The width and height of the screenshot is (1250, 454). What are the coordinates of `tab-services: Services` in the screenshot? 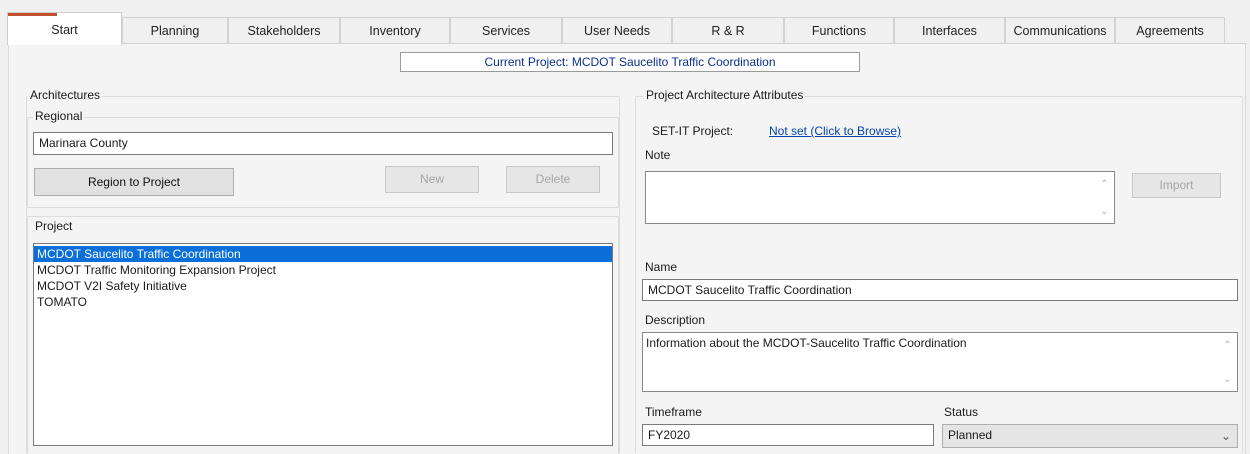 It's located at (506, 30).